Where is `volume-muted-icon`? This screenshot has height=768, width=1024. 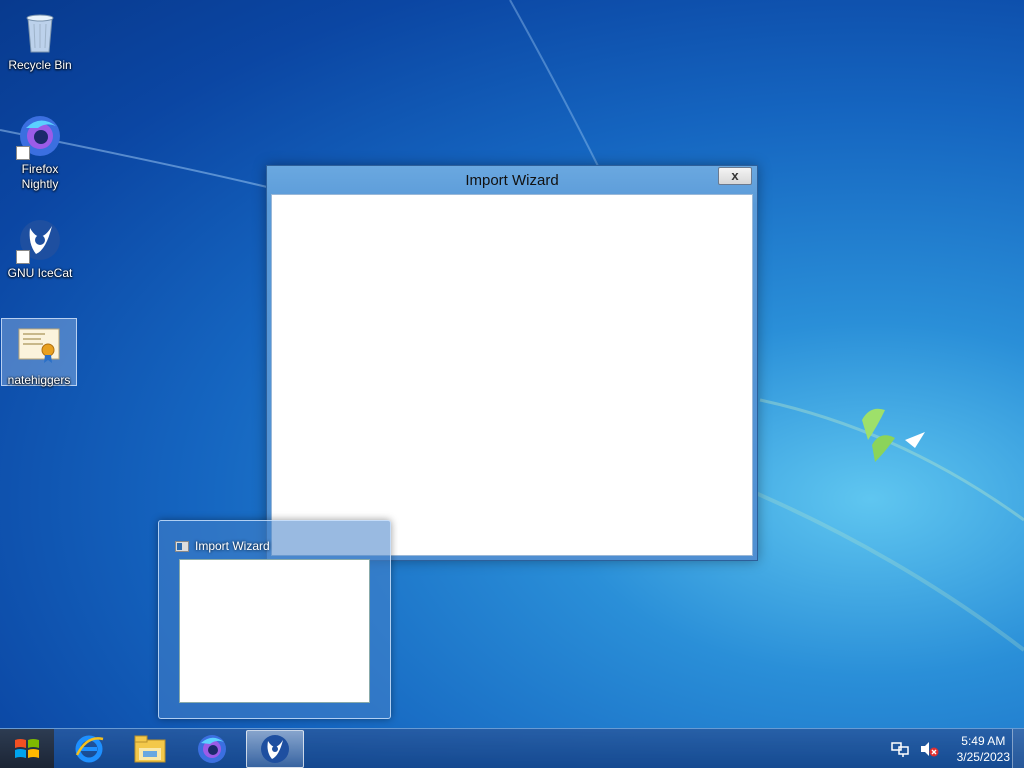
volume-muted-icon is located at coordinates (929, 749).